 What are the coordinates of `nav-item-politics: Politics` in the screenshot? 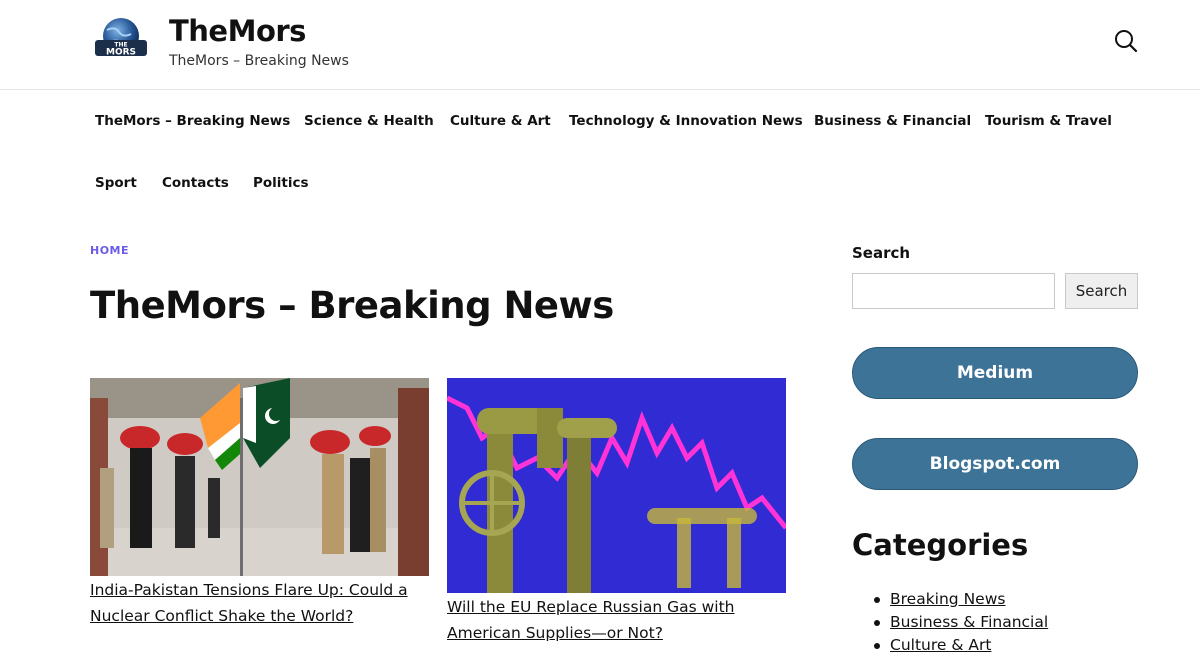 It's located at (281, 183).